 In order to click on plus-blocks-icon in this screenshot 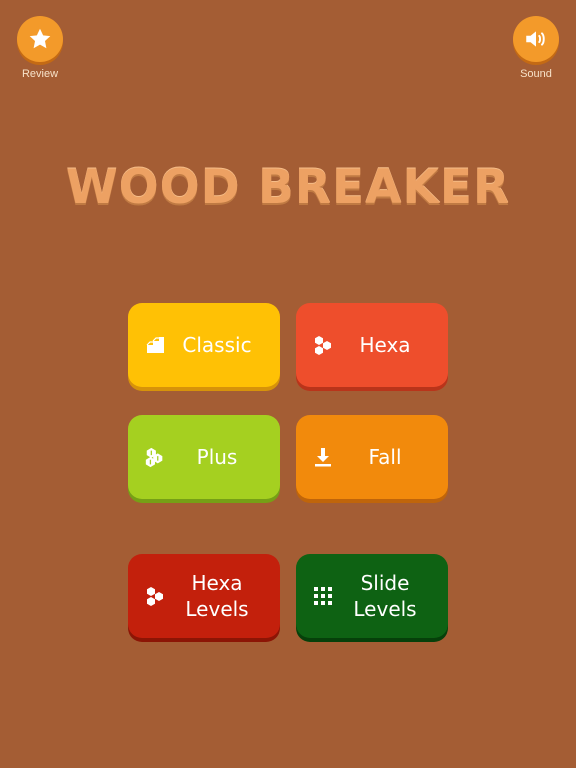, I will do `click(155, 457)`.